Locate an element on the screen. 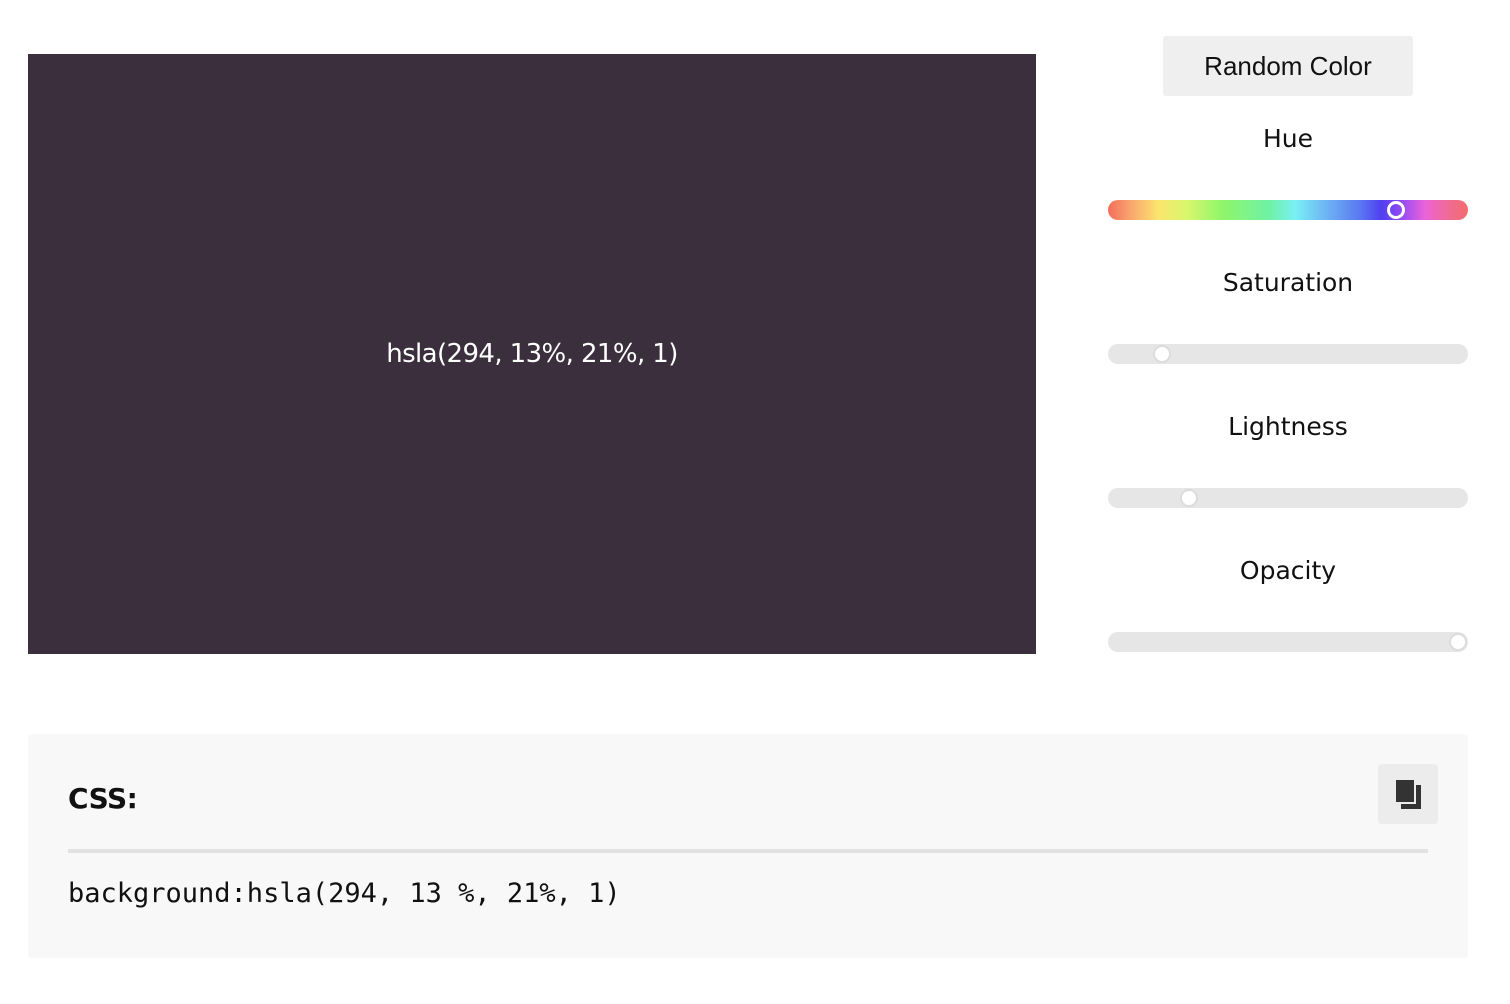  hue-slider is located at coordinates (1288, 210).